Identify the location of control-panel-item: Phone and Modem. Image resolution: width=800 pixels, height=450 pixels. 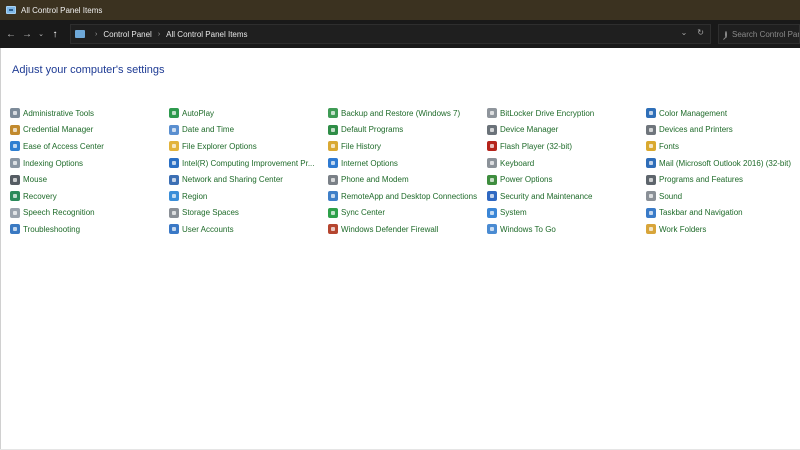
(407, 179).